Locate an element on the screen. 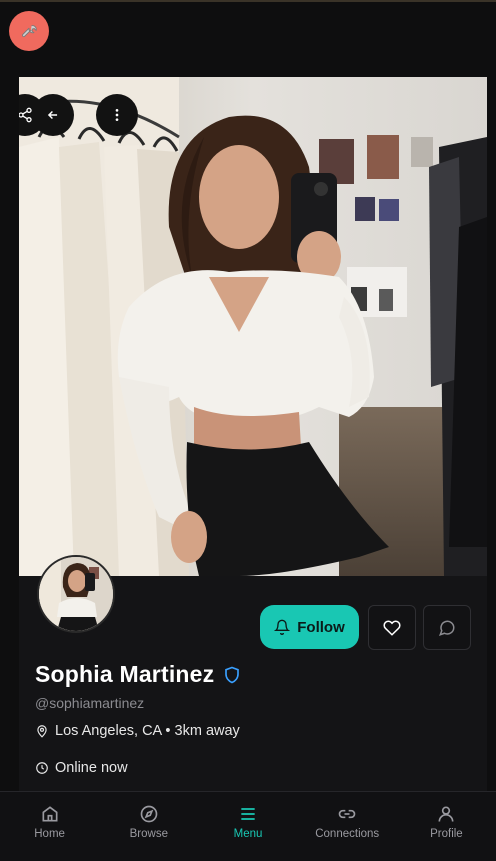 This screenshot has height=861, width=496. wrench-icon is located at coordinates (29, 31).